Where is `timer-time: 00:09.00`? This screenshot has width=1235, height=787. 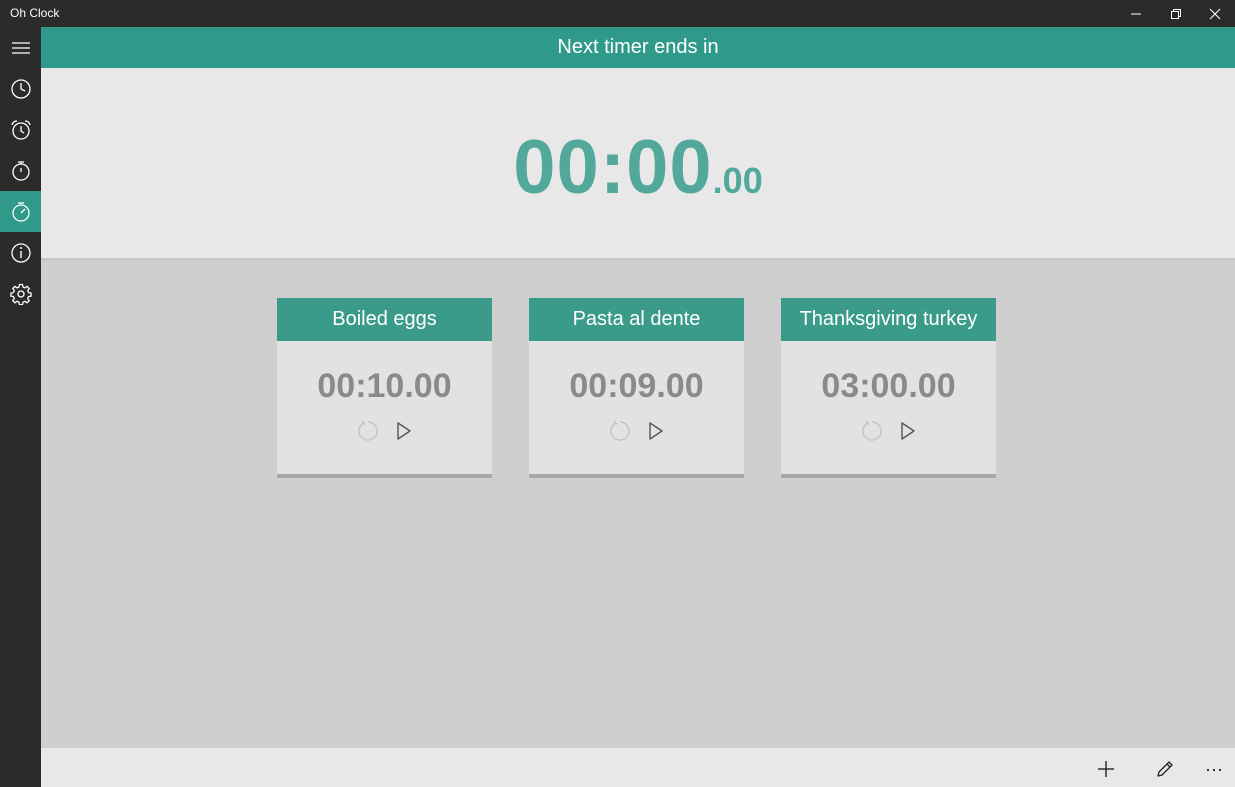
timer-time: 00:09.00 is located at coordinates (636, 386).